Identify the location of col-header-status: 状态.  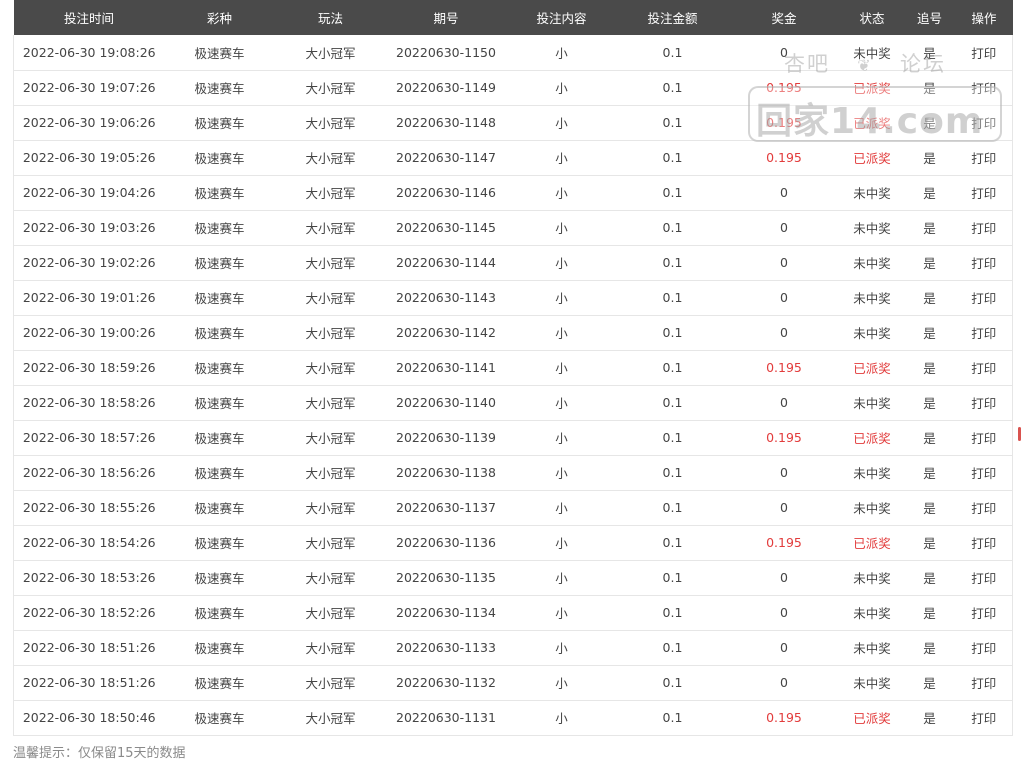
(872, 18).